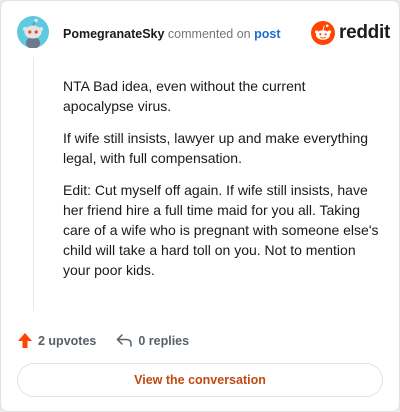  What do you see at coordinates (125, 340) in the screenshot?
I see `reply-arrow-icon` at bounding box center [125, 340].